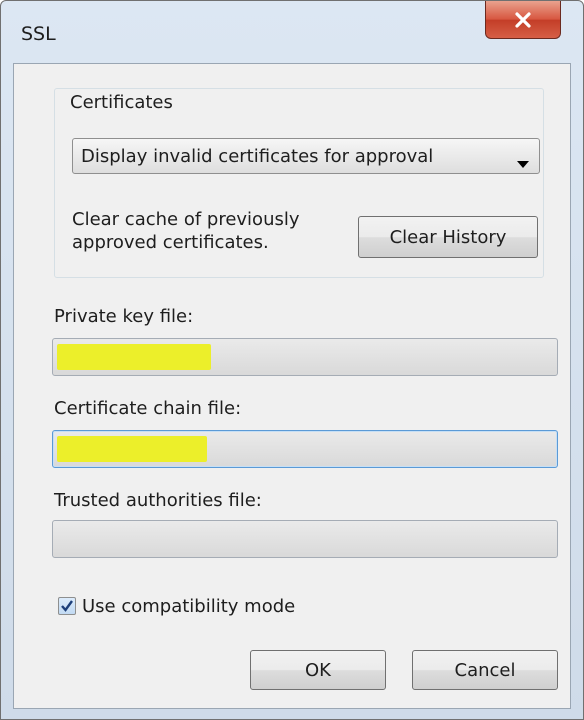 This screenshot has width=584, height=720. What do you see at coordinates (305, 539) in the screenshot?
I see `trusted-authorities-input` at bounding box center [305, 539].